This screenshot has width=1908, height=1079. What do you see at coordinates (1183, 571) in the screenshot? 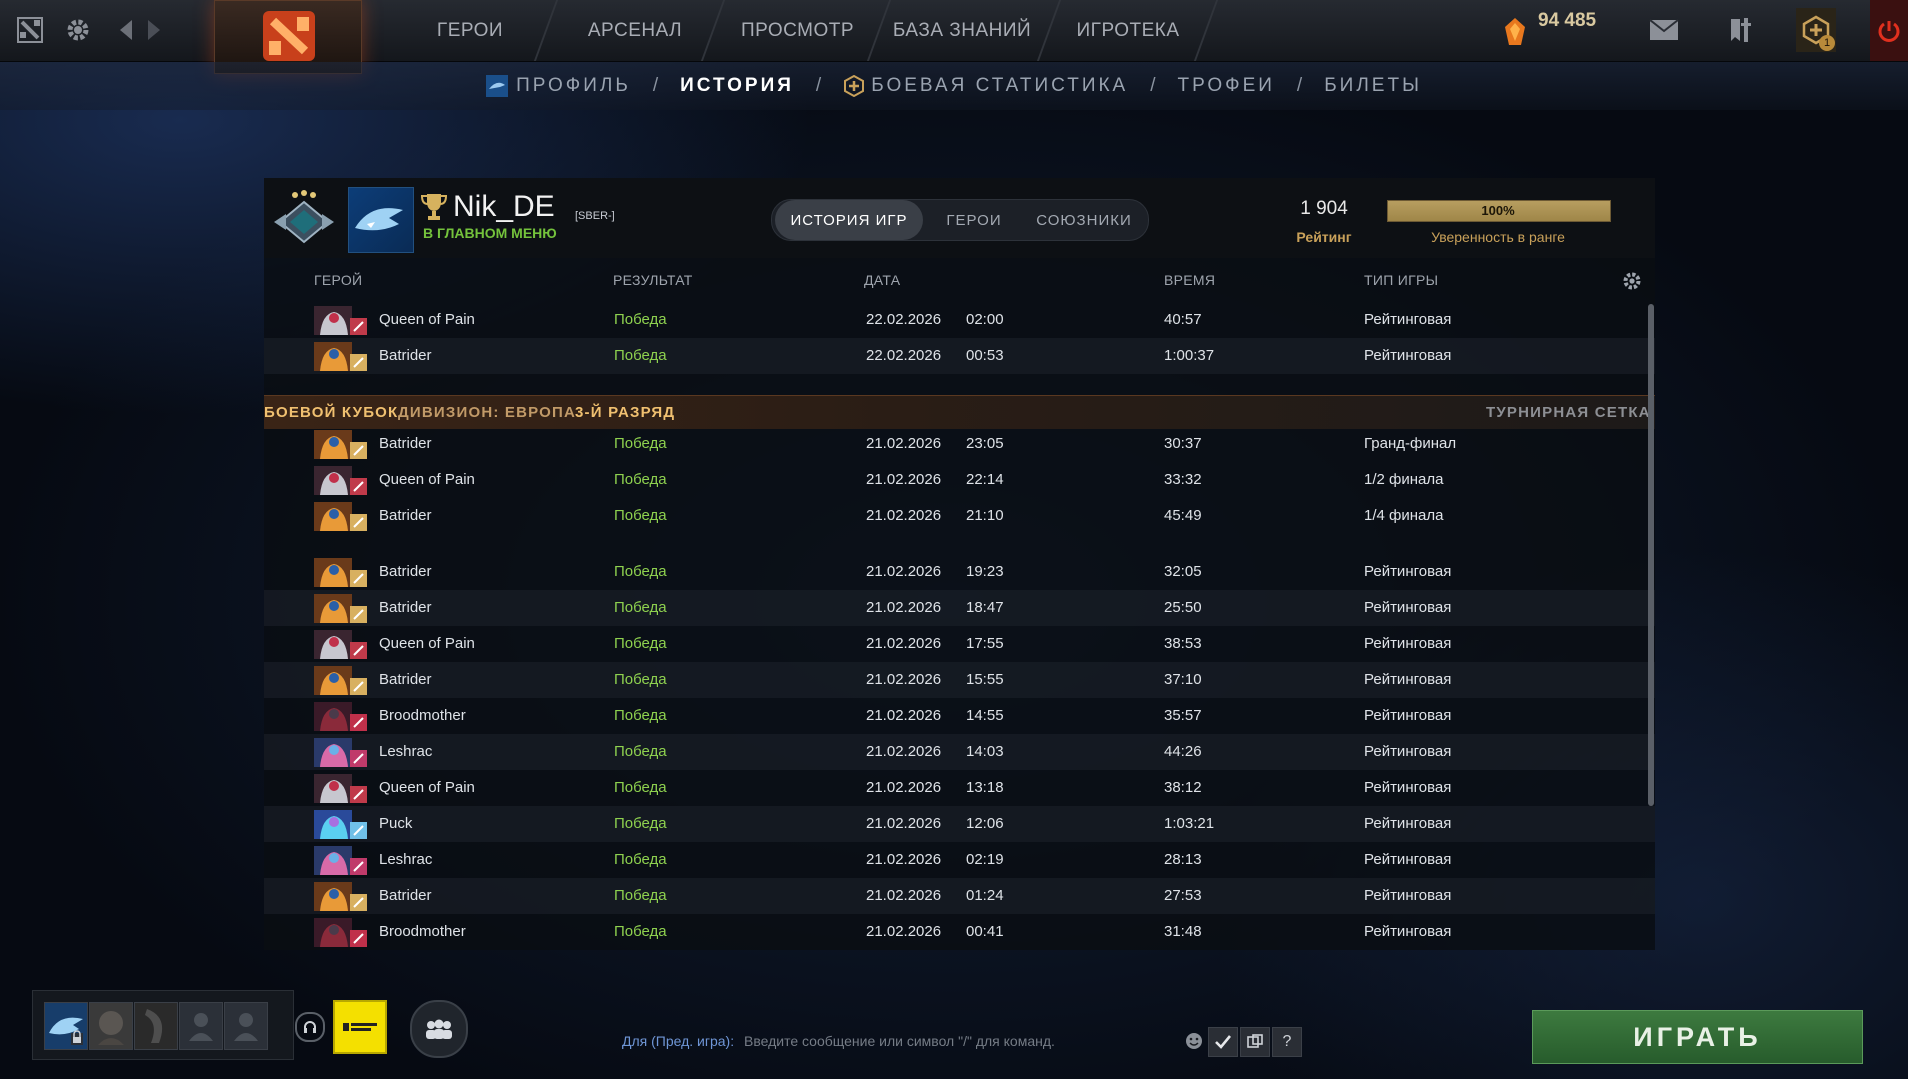
I see `match-duration: 32:05` at bounding box center [1183, 571].